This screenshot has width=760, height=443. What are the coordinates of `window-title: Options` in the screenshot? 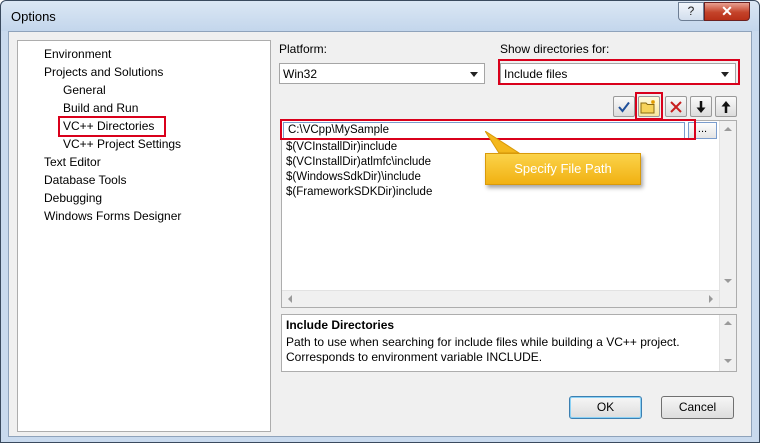 It's located at (33, 16).